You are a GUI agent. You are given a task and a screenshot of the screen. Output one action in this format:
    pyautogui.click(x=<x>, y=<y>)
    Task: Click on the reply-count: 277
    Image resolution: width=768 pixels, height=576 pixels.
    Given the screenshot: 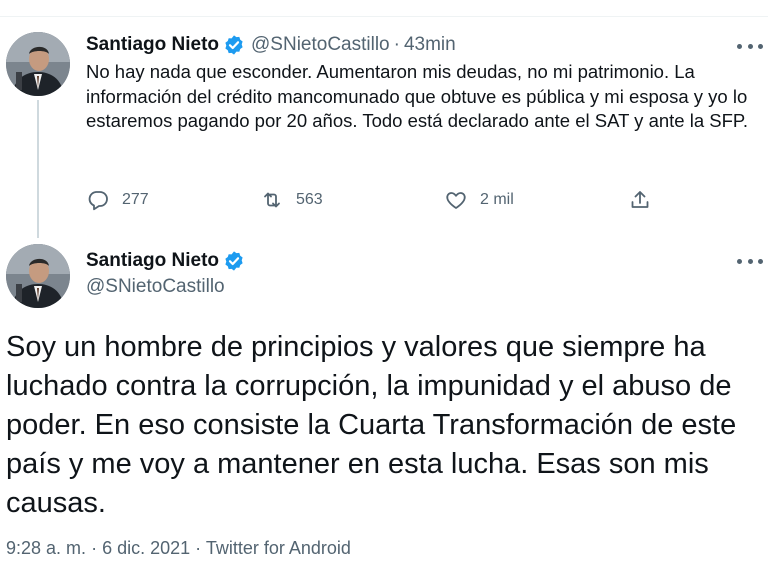 What is the action you would take?
    pyautogui.click(x=135, y=199)
    